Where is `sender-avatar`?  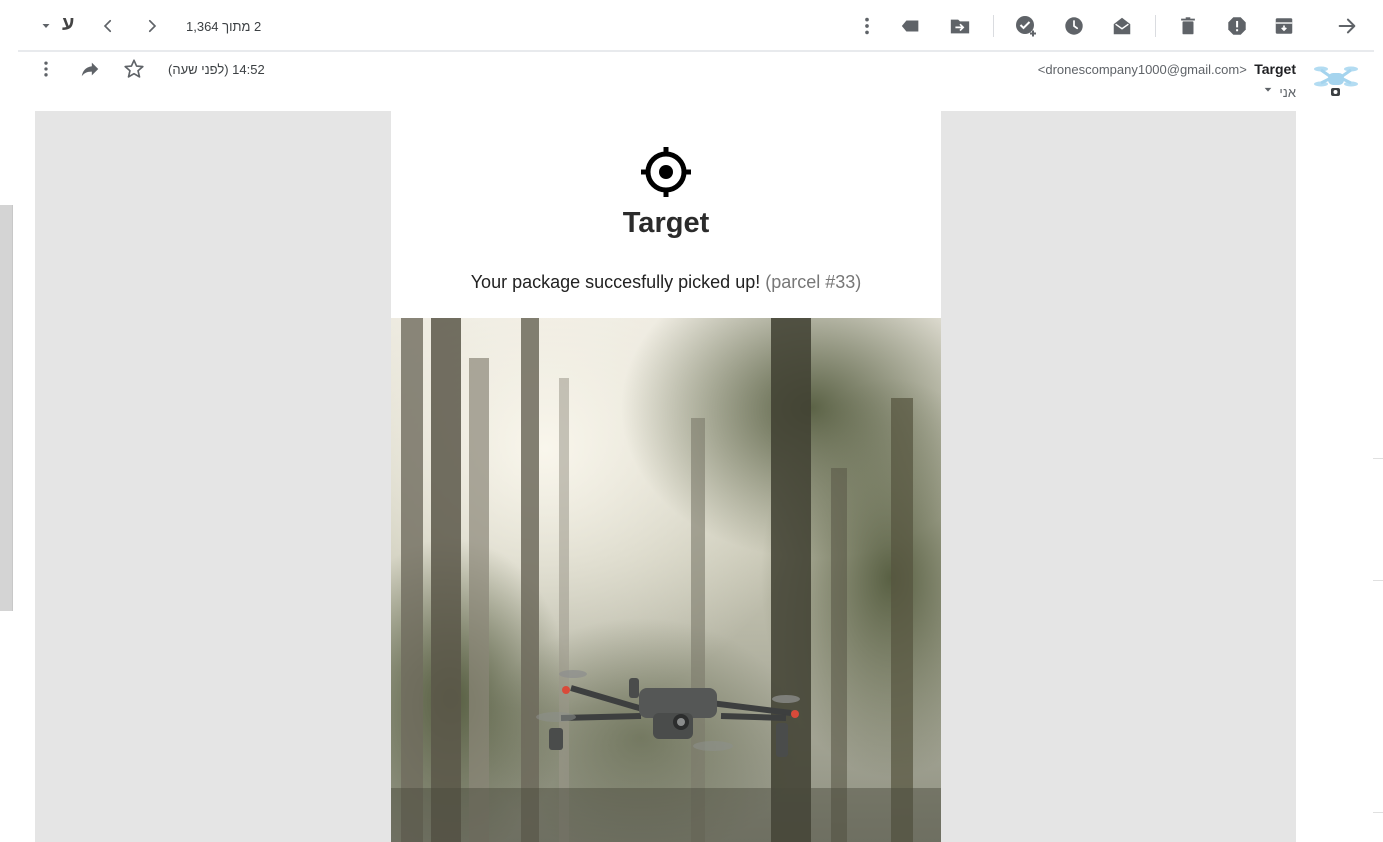 sender-avatar is located at coordinates (1336, 82).